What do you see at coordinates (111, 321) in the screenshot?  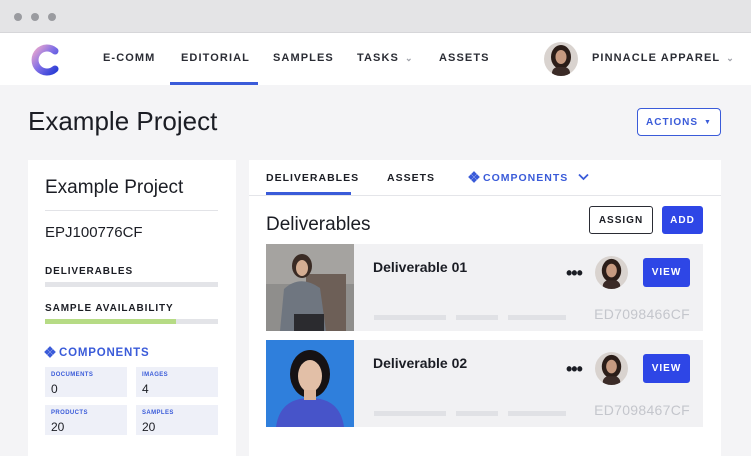 I see `sample-availability-fill` at bounding box center [111, 321].